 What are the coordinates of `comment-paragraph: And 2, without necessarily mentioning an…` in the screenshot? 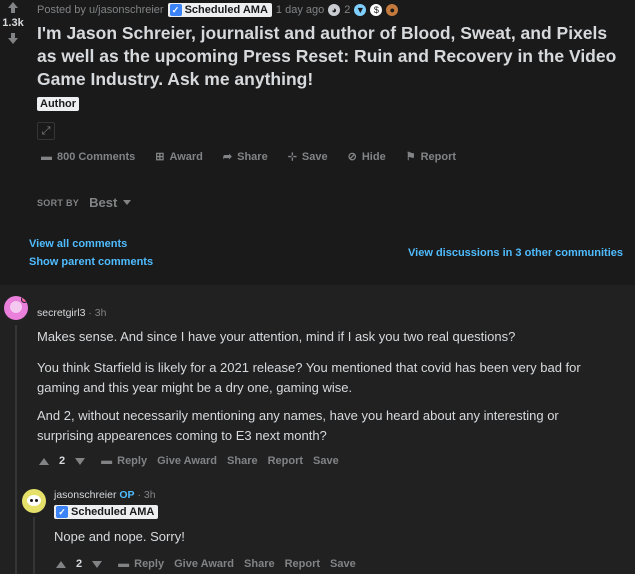 It's located at (298, 425).